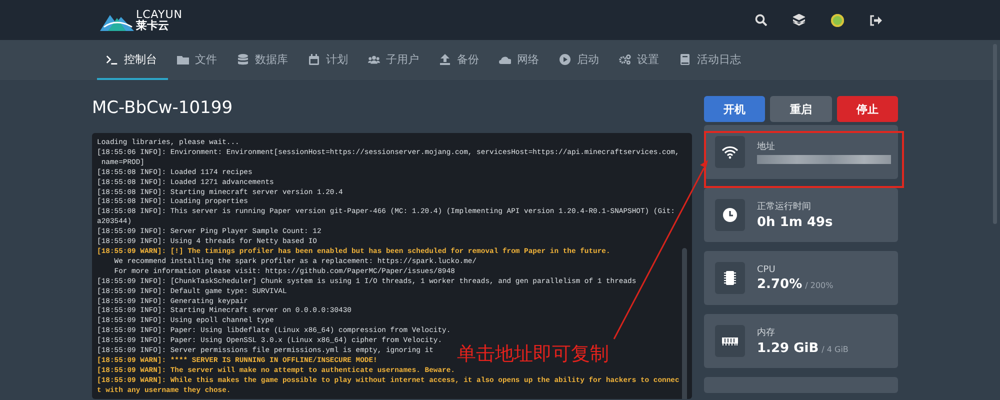  What do you see at coordinates (314, 59) in the screenshot?
I see `calendar-icon` at bounding box center [314, 59].